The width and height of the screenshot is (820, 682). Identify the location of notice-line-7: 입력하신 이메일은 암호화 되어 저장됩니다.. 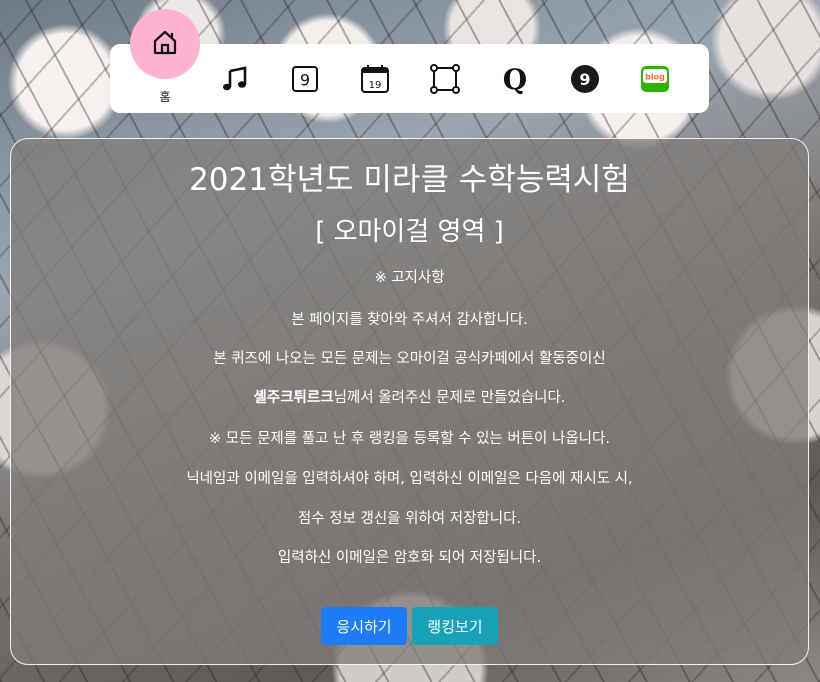
(409, 558).